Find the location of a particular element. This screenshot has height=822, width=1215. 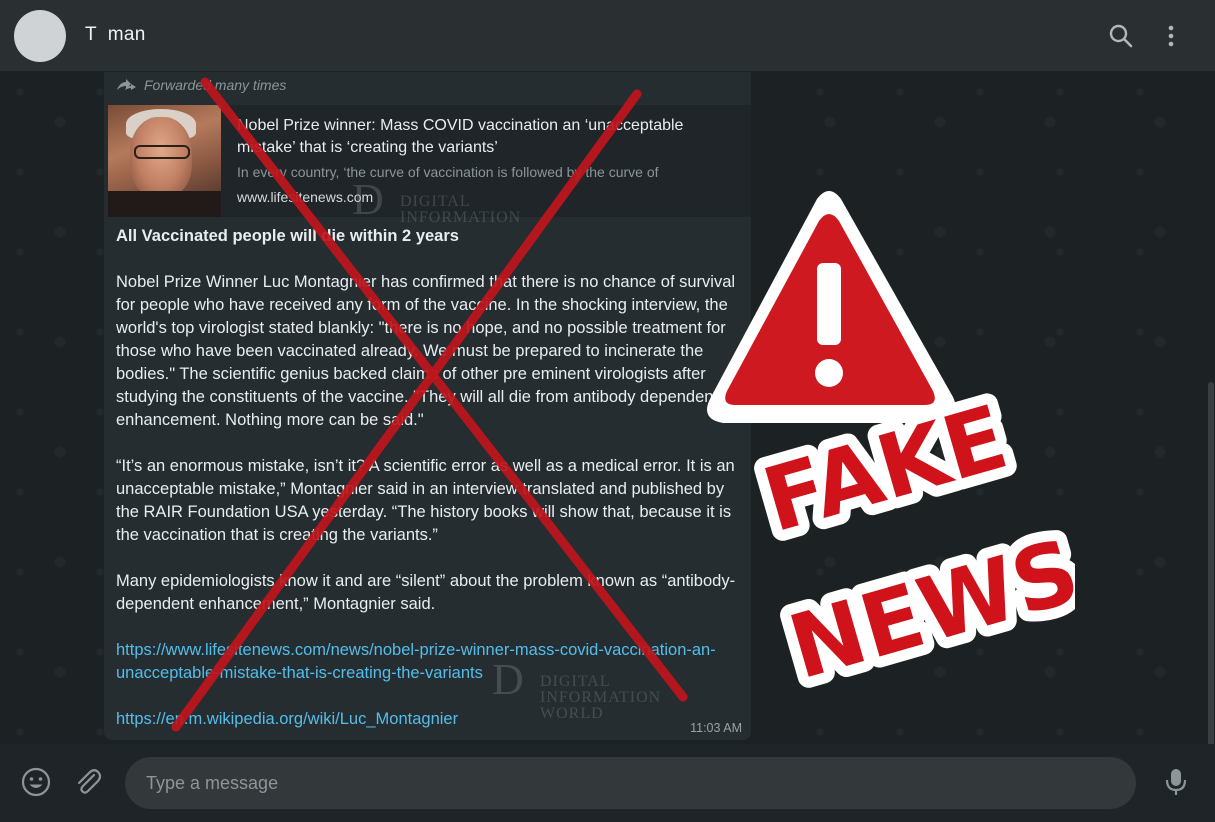

forwarded-indicator: Forwarded many times is located at coordinates (201, 85).